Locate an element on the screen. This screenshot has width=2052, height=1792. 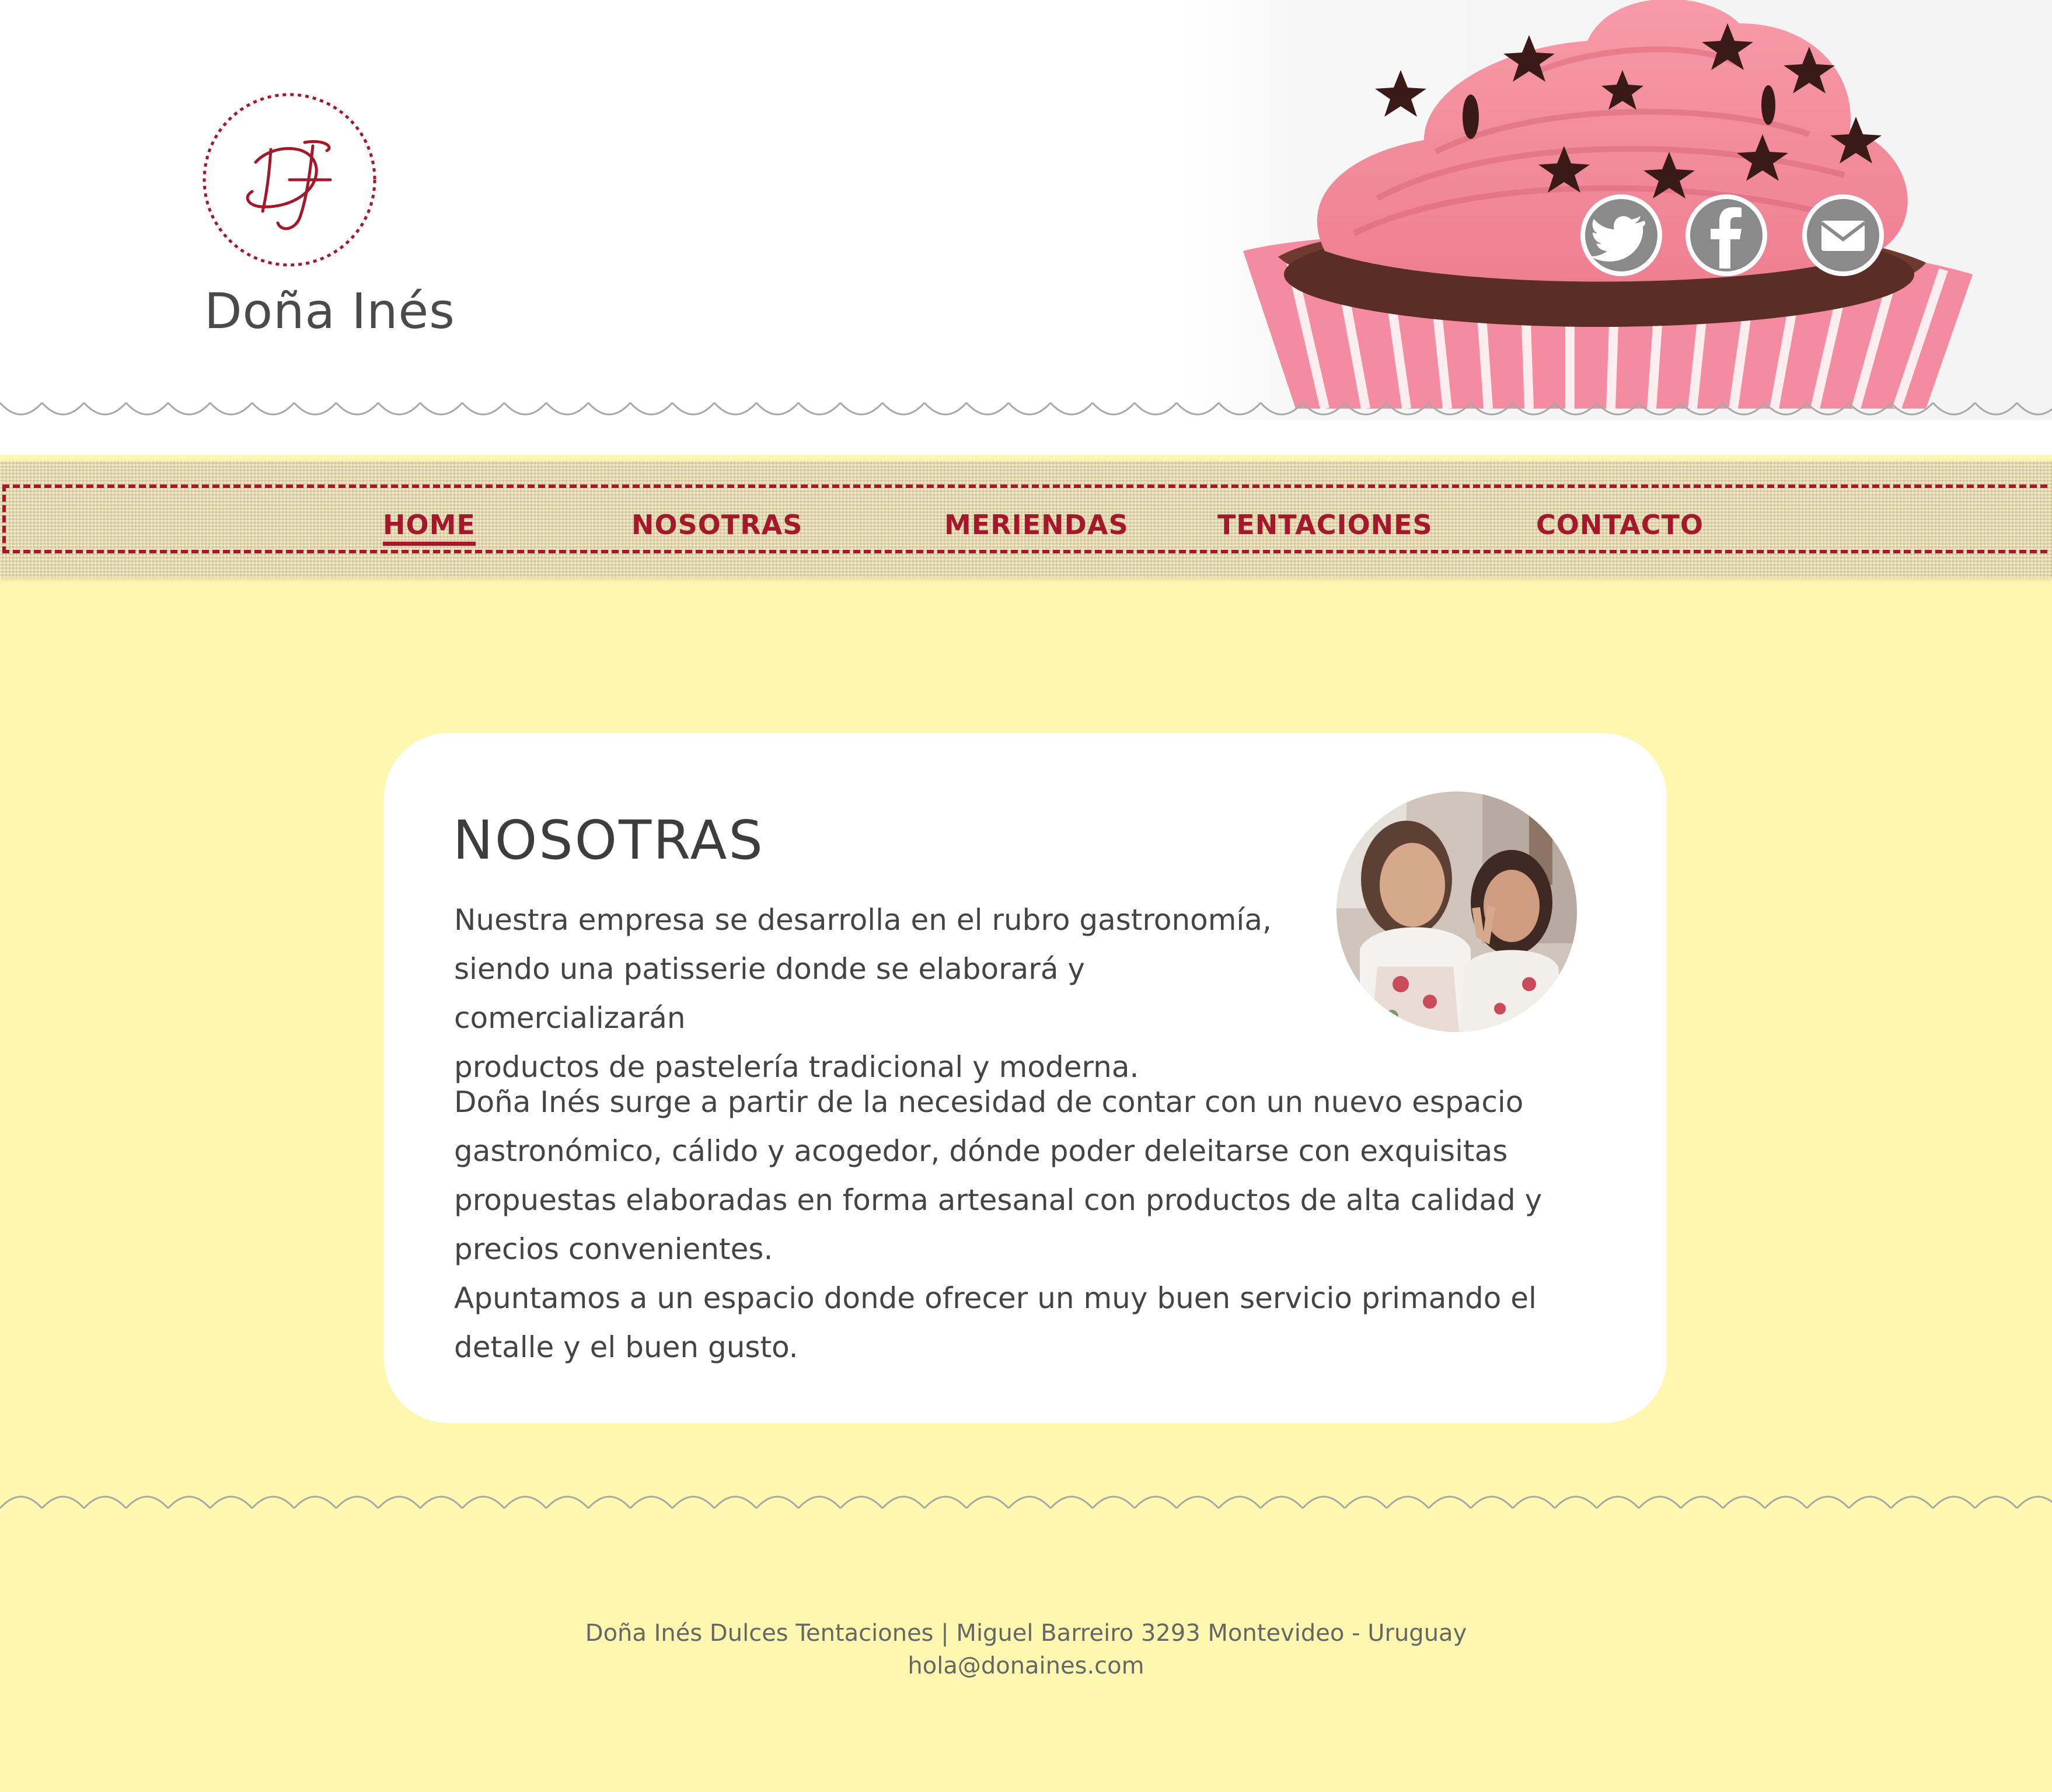
brand-name: Doña Inés is located at coordinates (330, 311).